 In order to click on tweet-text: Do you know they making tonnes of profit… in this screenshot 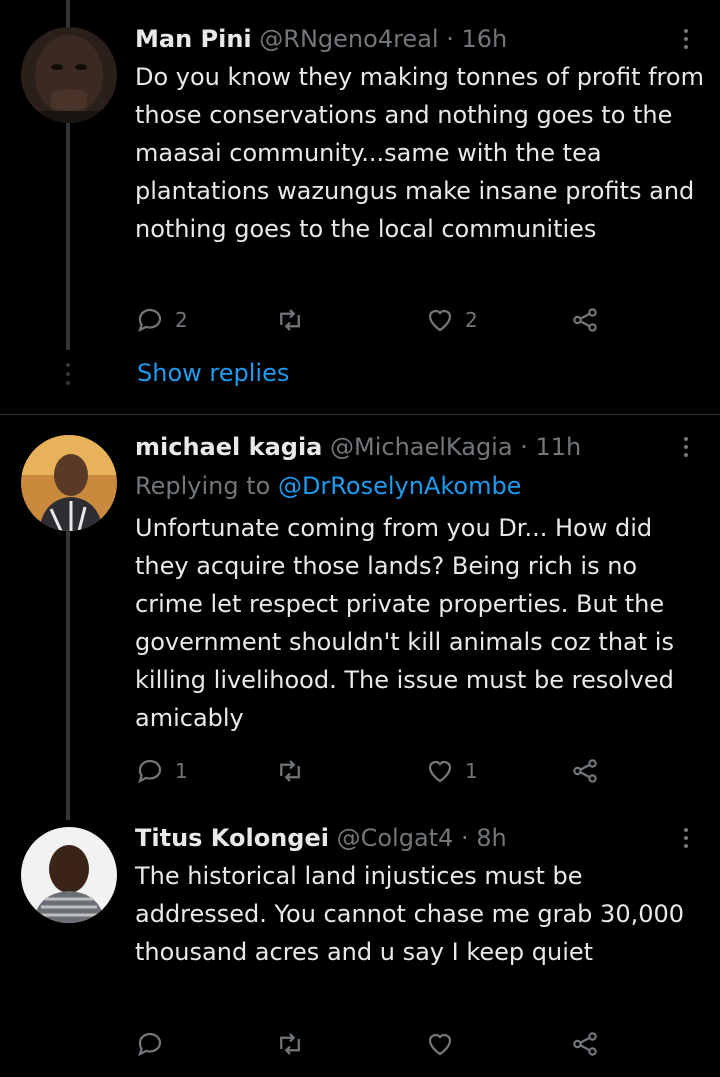, I will do `click(419, 153)`.